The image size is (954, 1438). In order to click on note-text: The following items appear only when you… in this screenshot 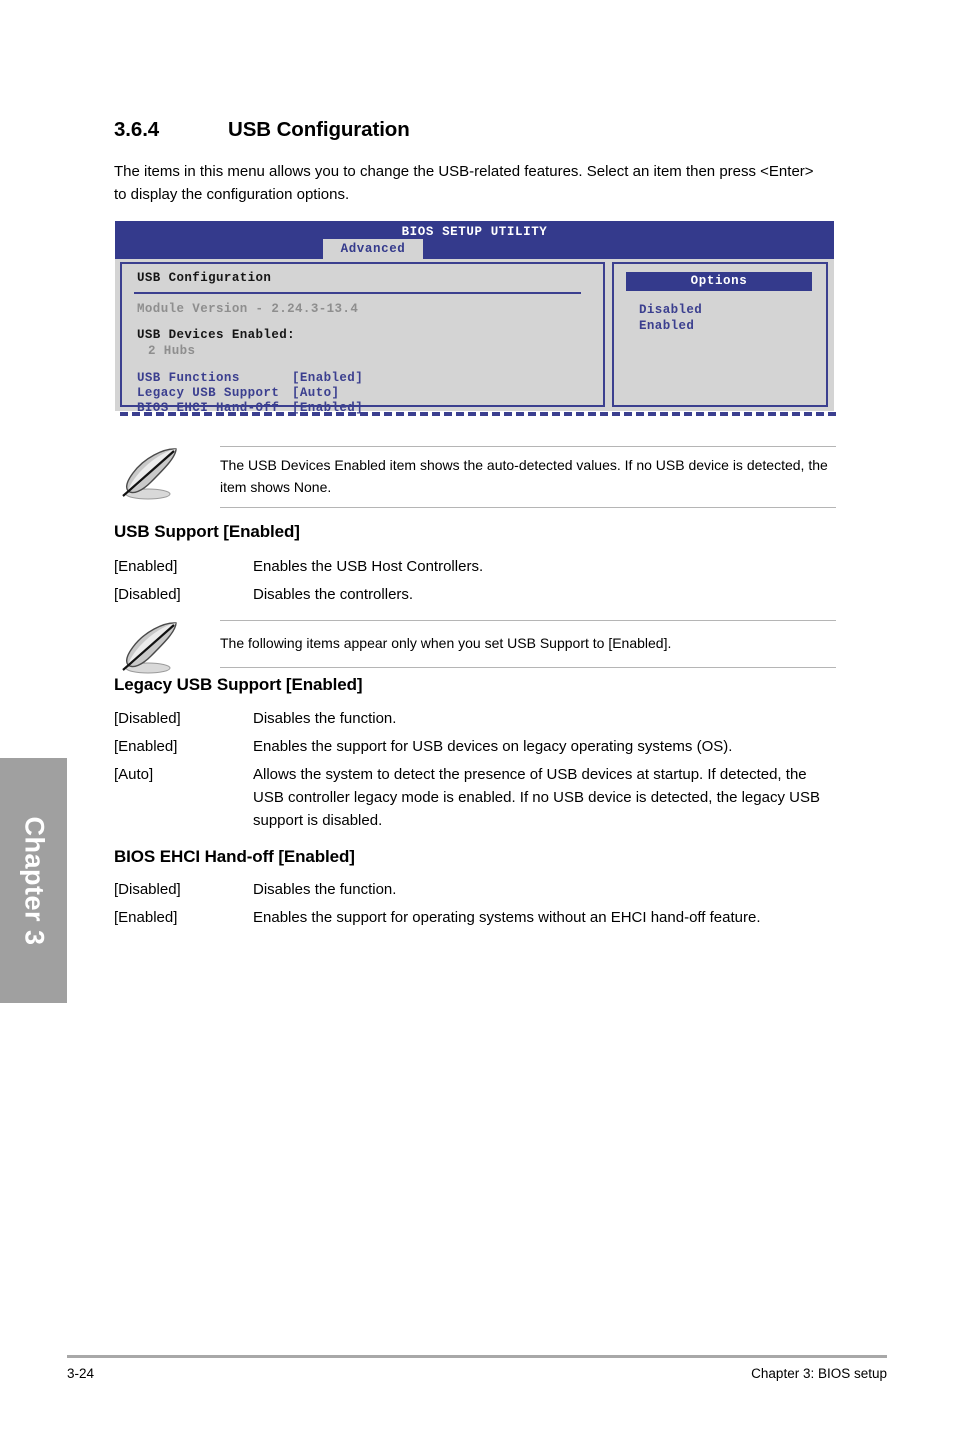, I will do `click(446, 643)`.